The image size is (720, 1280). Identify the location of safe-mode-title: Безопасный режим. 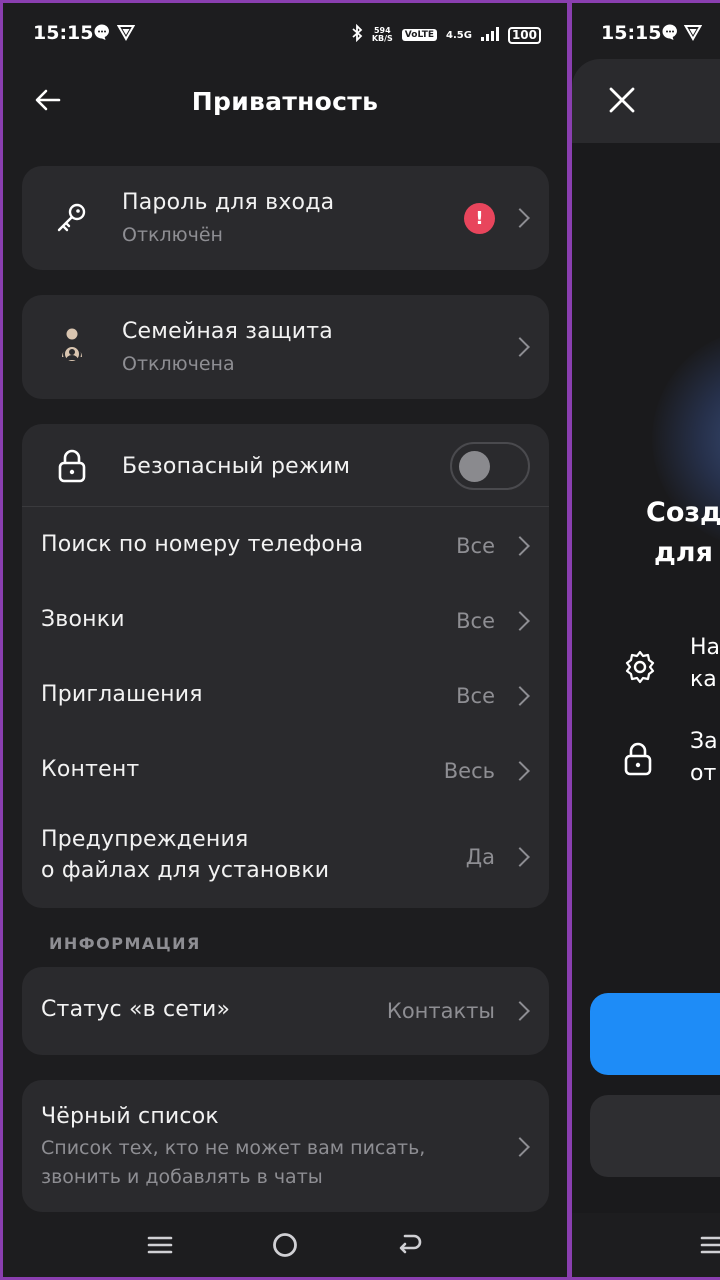
(236, 466).